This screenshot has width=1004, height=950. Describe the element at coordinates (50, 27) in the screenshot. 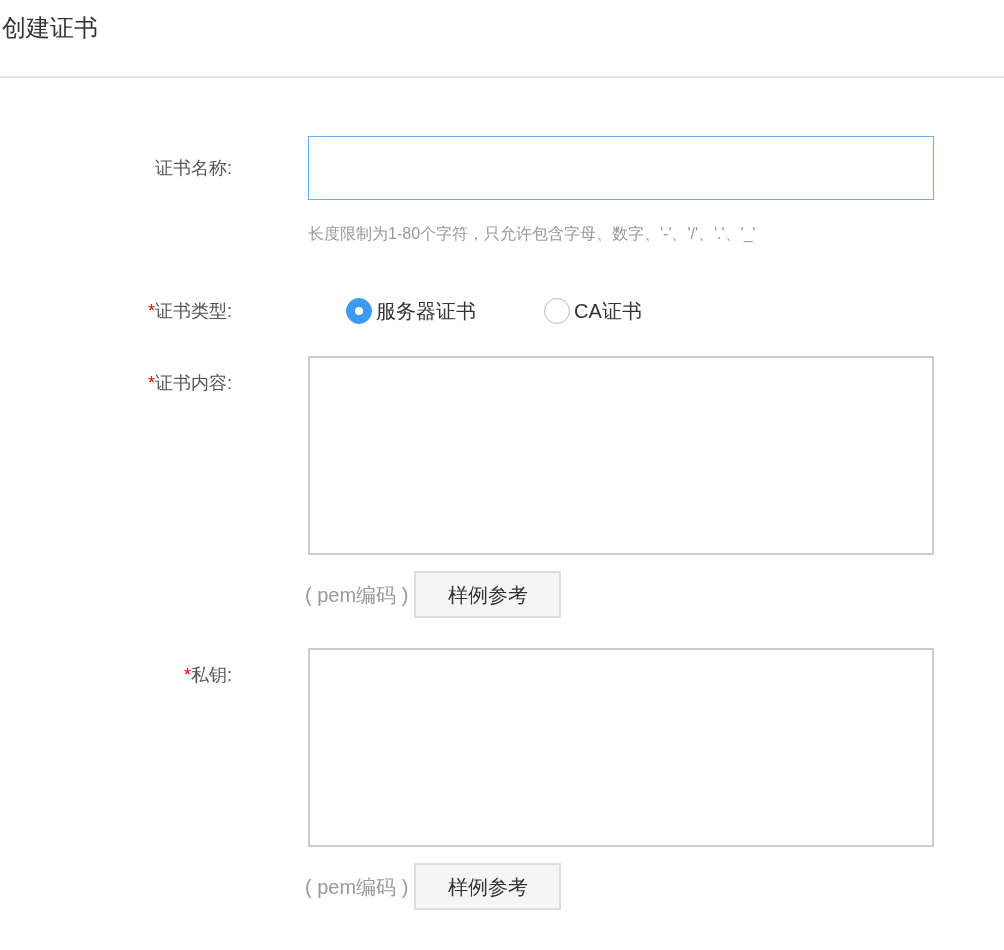

I see `page-title: 创建证书` at that location.